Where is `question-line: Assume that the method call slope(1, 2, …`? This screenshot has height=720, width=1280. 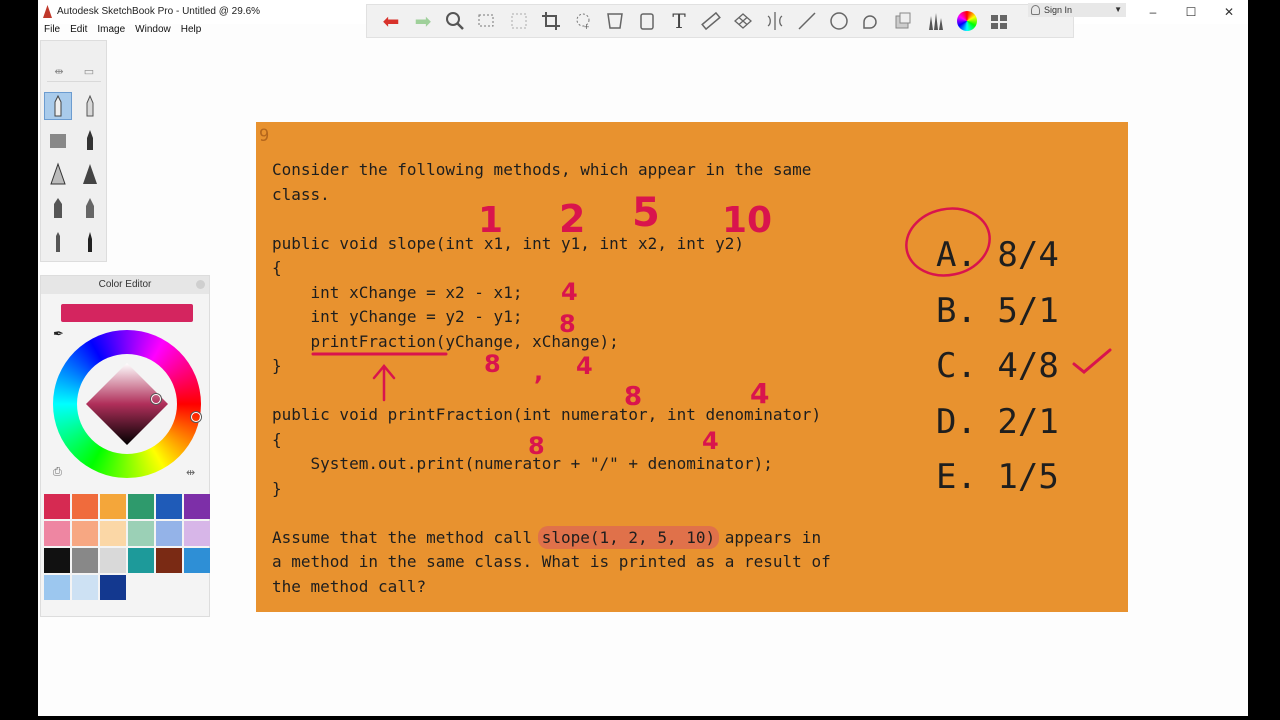
question-line: Assume that the method call slope(1, 2, … is located at coordinates (547, 537).